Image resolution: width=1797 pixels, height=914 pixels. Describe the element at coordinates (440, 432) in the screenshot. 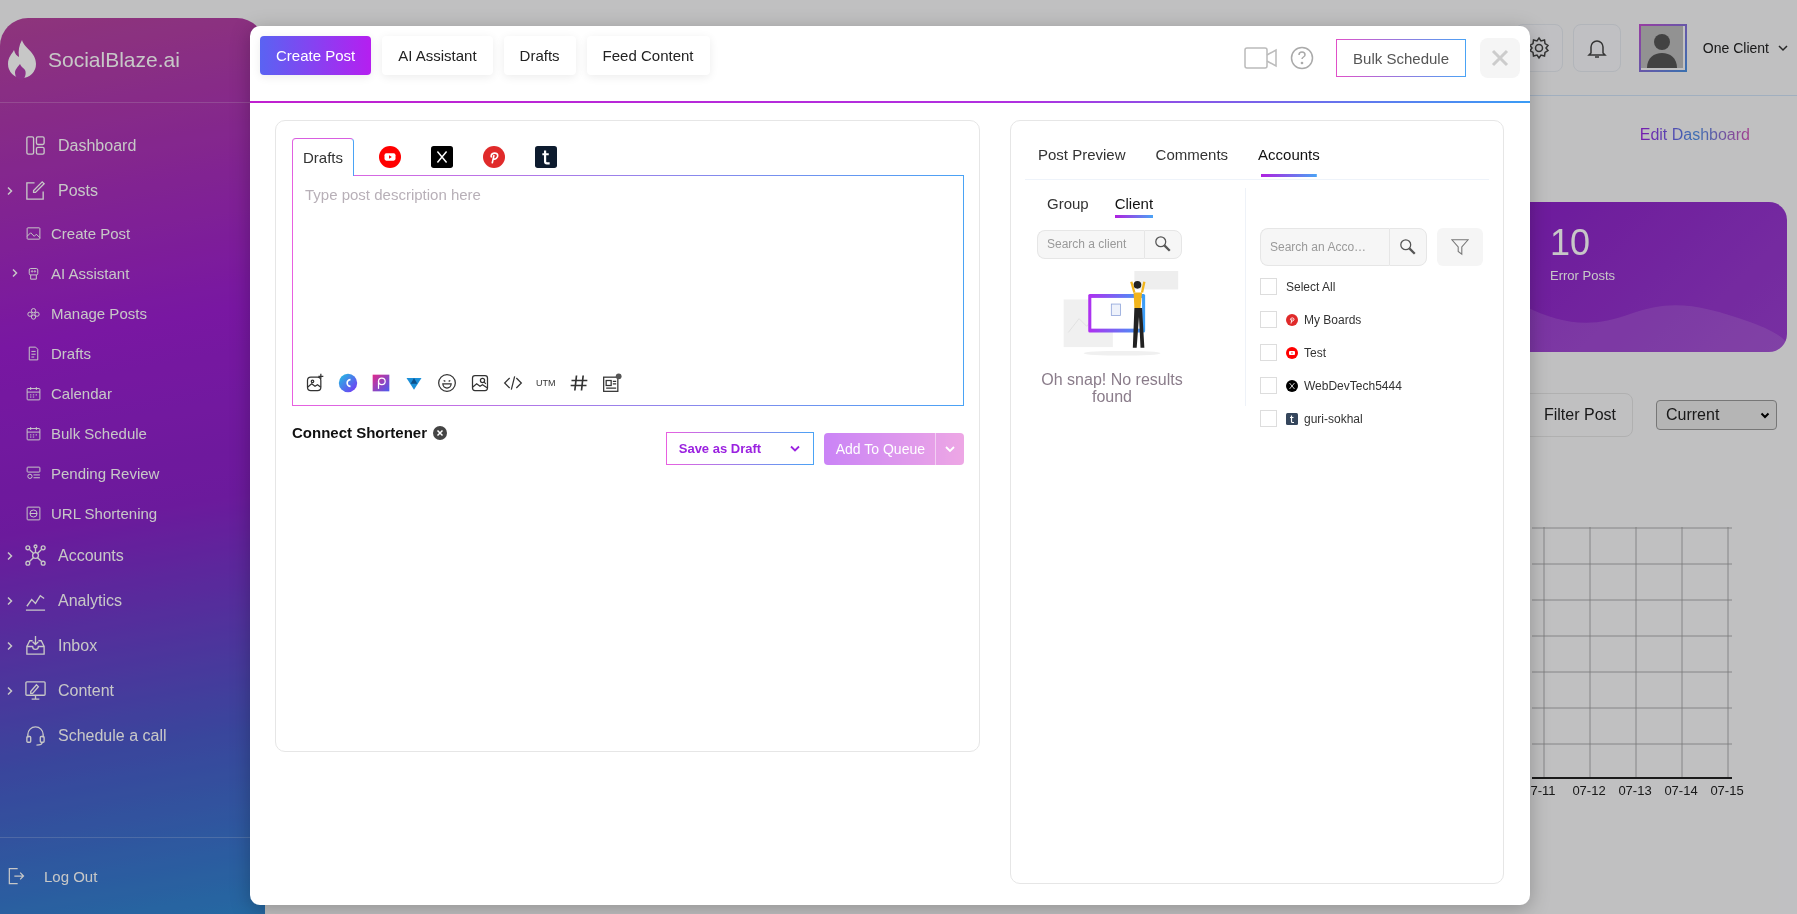

I see `close-circle-icon` at that location.